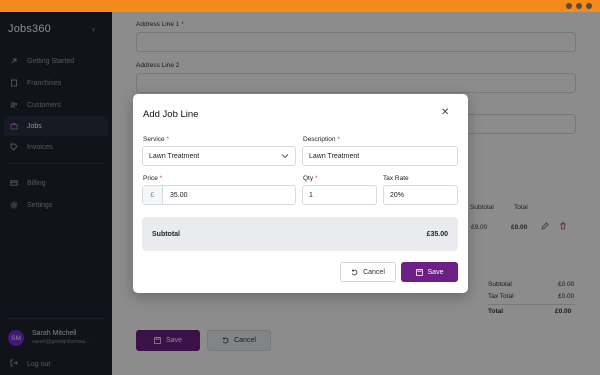  What do you see at coordinates (419, 272) in the screenshot?
I see `save-icon` at bounding box center [419, 272].